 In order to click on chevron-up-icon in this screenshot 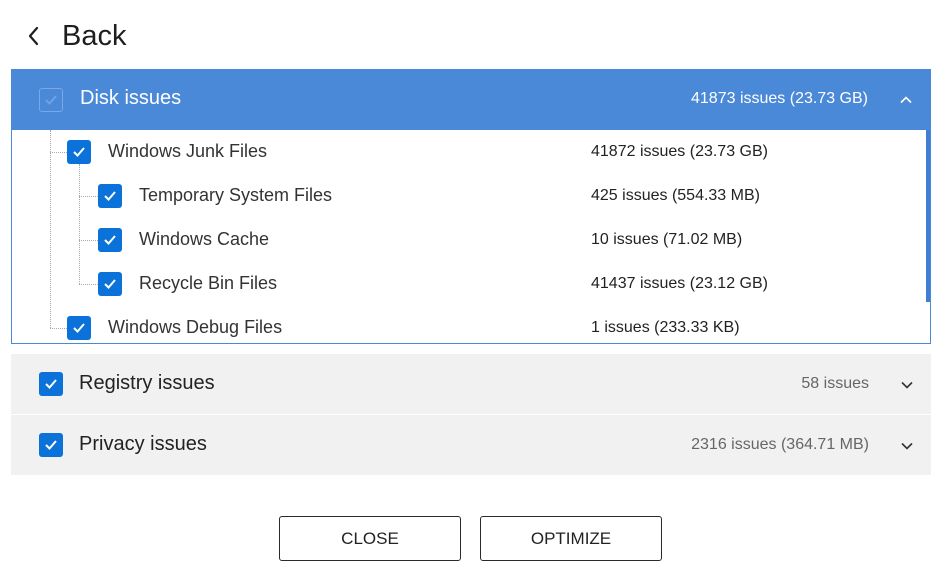, I will do `click(906, 100)`.